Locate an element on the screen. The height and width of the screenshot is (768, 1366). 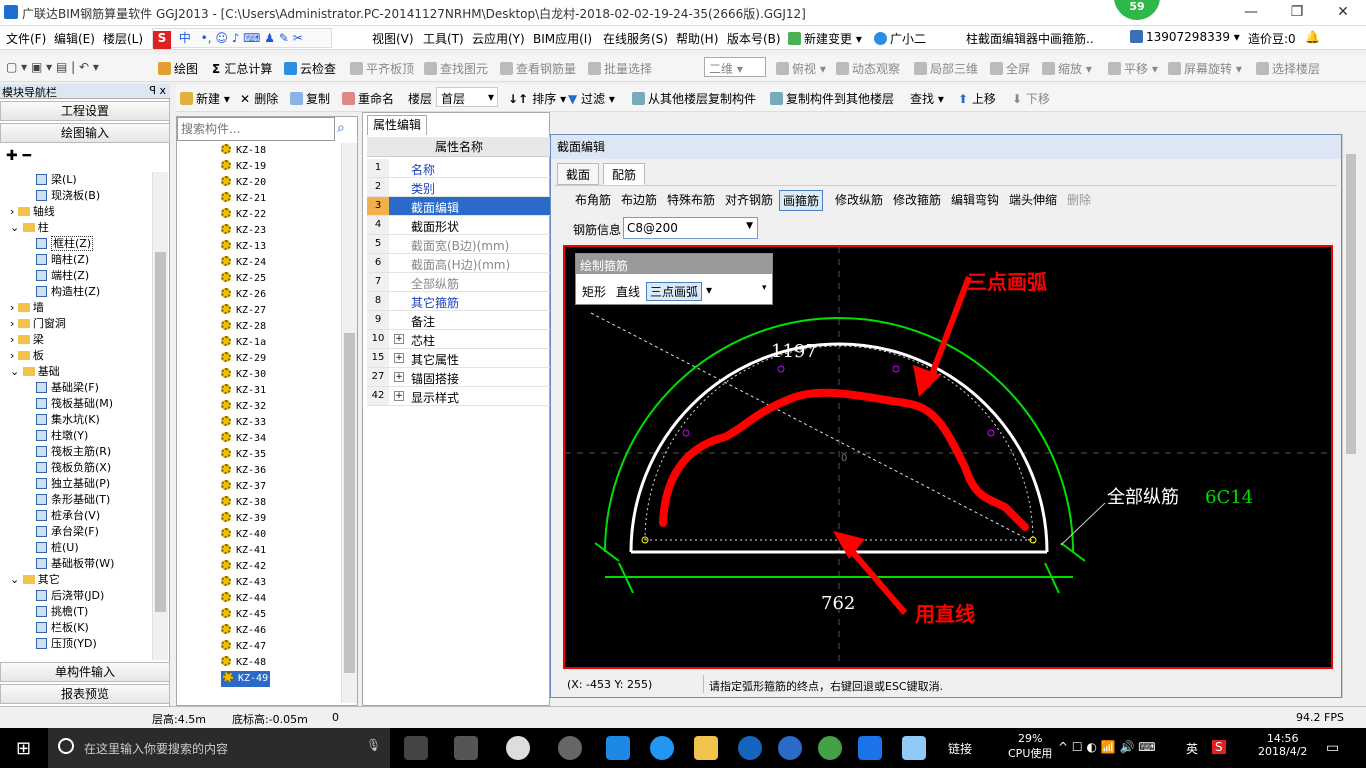
menu-online: 在线服务(S) is located at coordinates (635, 38).